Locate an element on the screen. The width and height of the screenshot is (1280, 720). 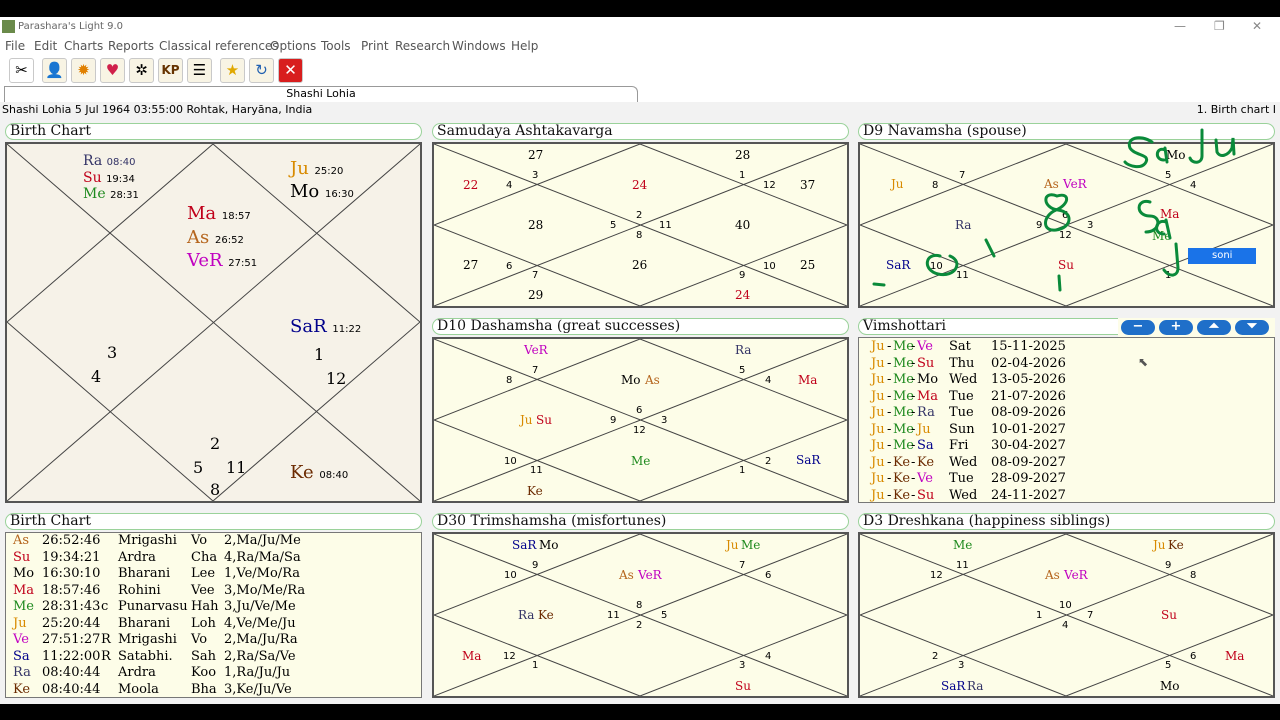
menu-windows: Windows is located at coordinates (479, 46).